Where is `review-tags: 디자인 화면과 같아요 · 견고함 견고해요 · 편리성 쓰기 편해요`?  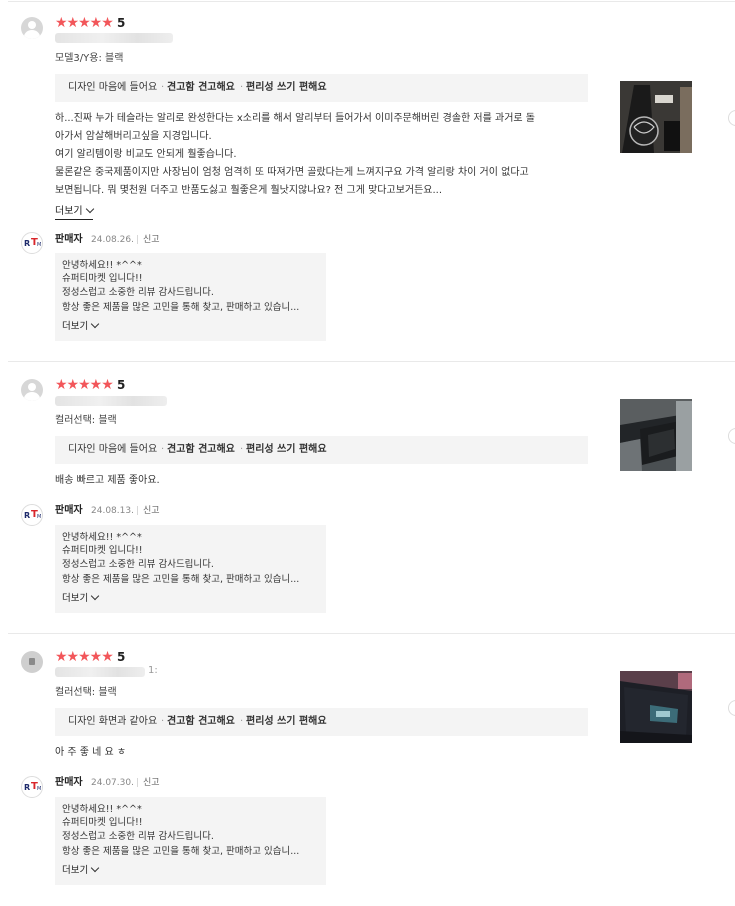 review-tags: 디자인 화면과 같아요 · 견고함 견고해요 · 편리성 쓰기 편해요 is located at coordinates (321, 722).